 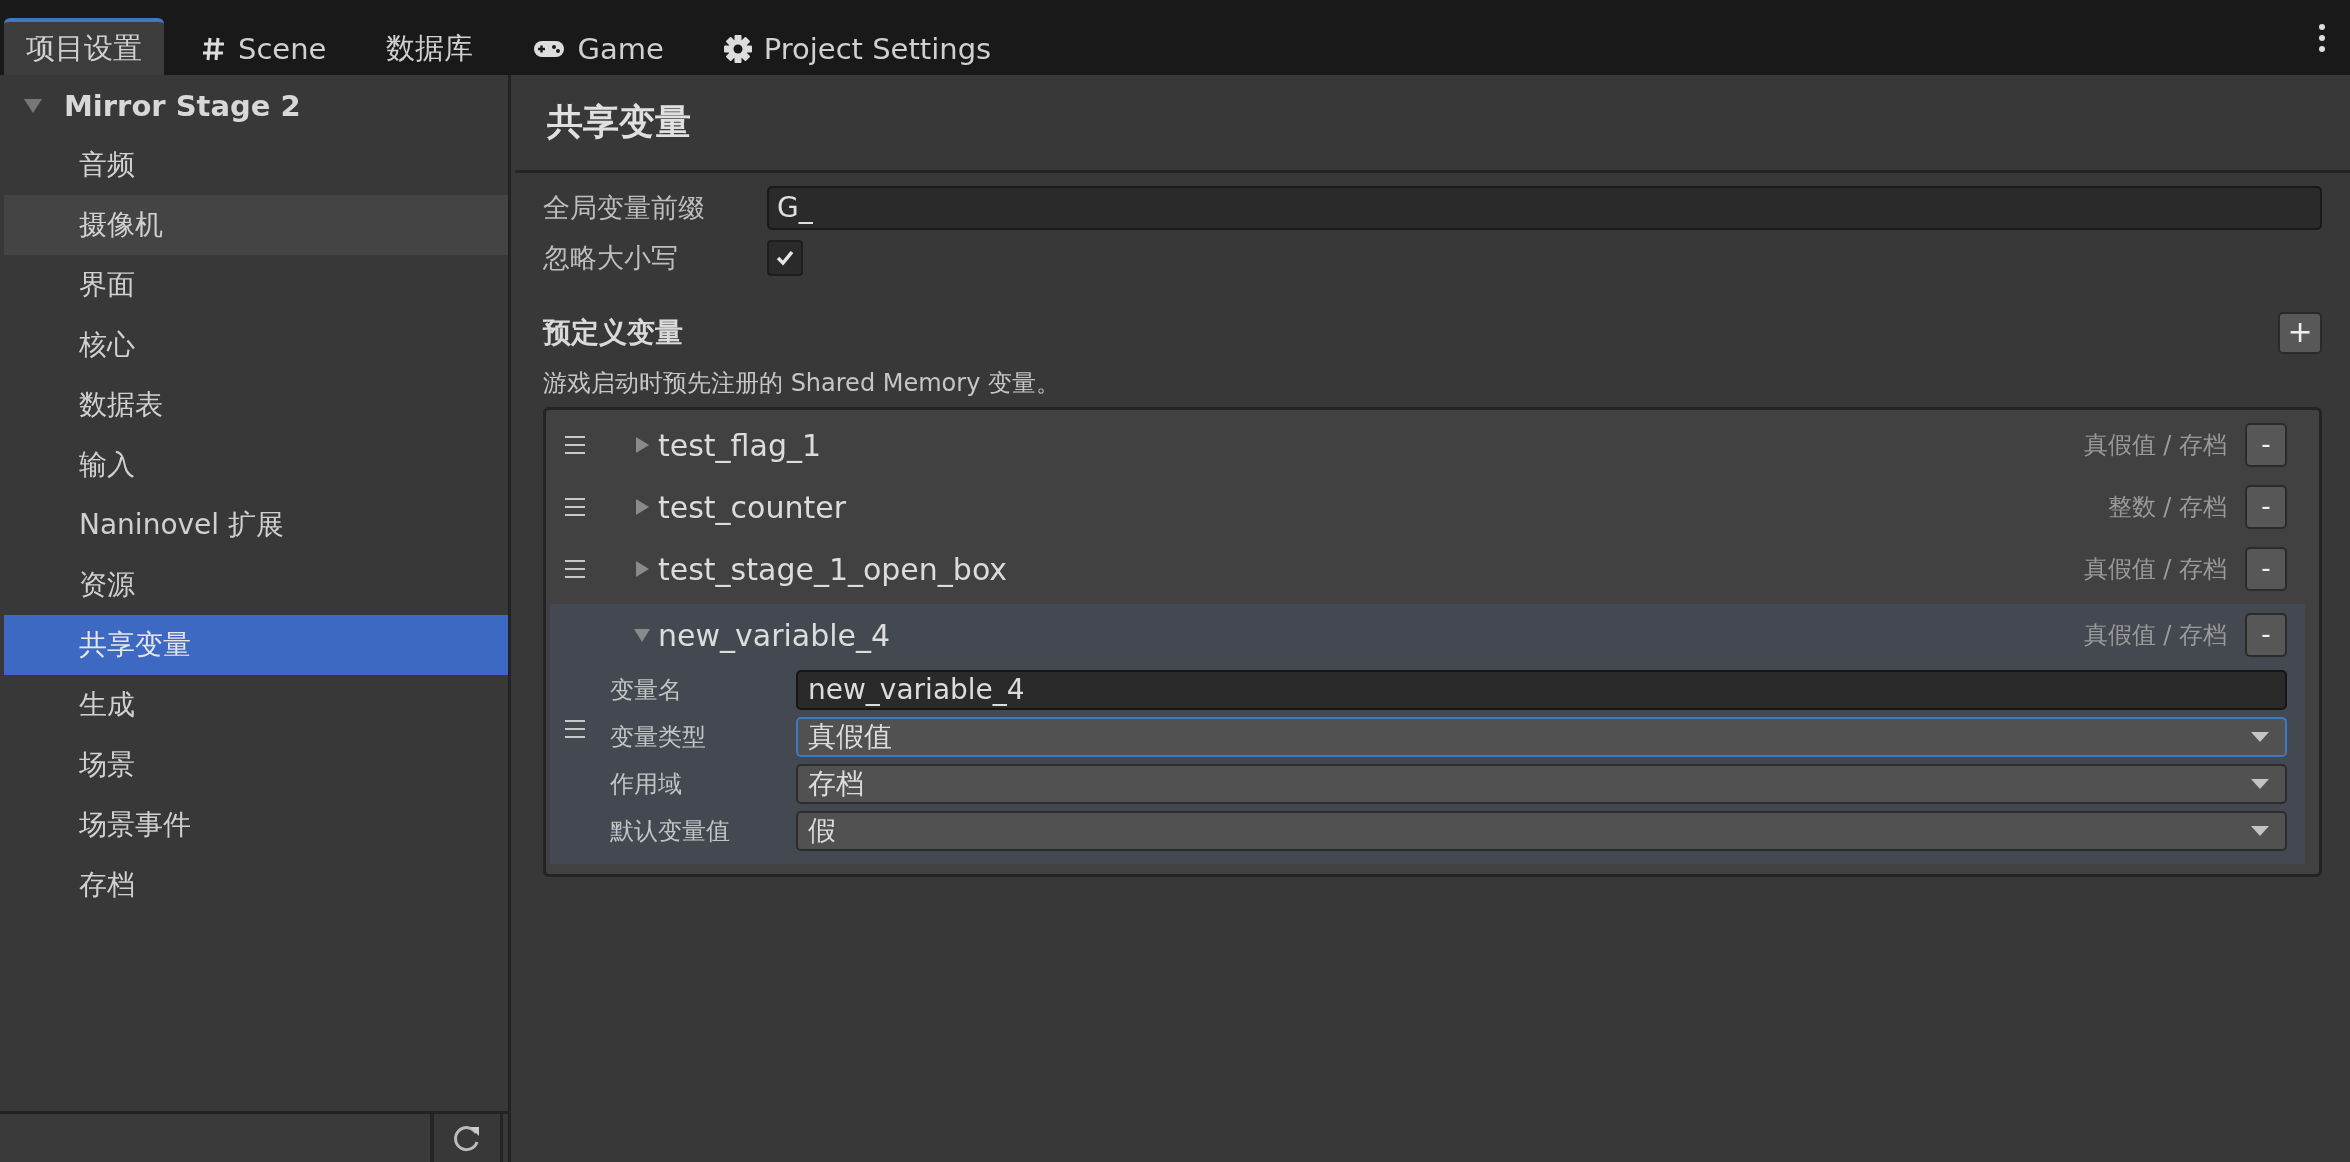 I want to click on variable-item: test_counter, so click(x=1354, y=507).